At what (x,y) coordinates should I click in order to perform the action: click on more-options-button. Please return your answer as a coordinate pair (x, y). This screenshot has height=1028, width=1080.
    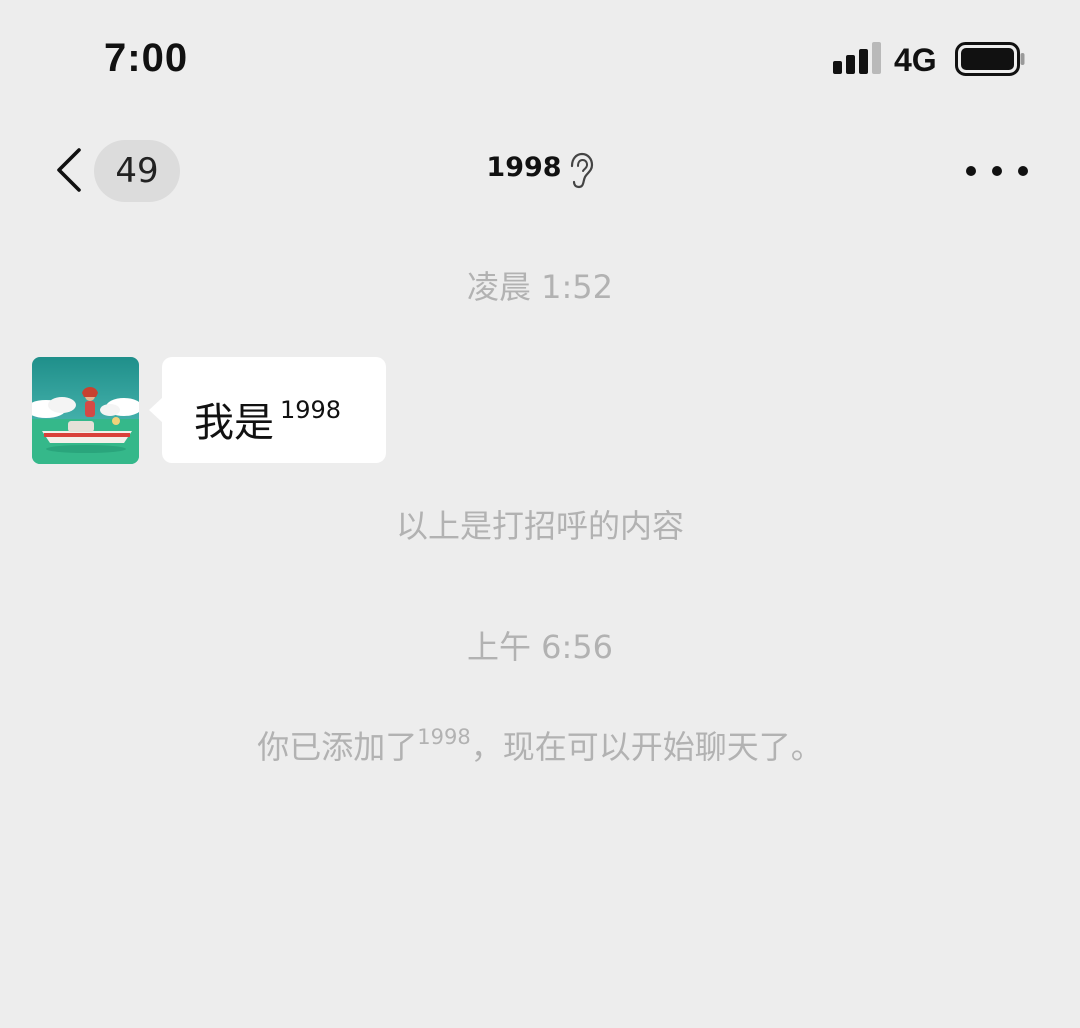
    Looking at the image, I should click on (997, 171).